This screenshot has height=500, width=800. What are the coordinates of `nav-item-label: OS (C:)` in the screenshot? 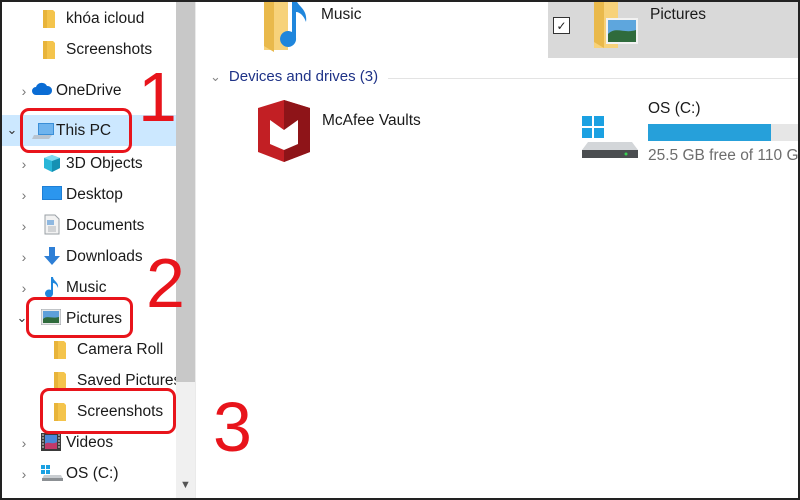 It's located at (92, 473).